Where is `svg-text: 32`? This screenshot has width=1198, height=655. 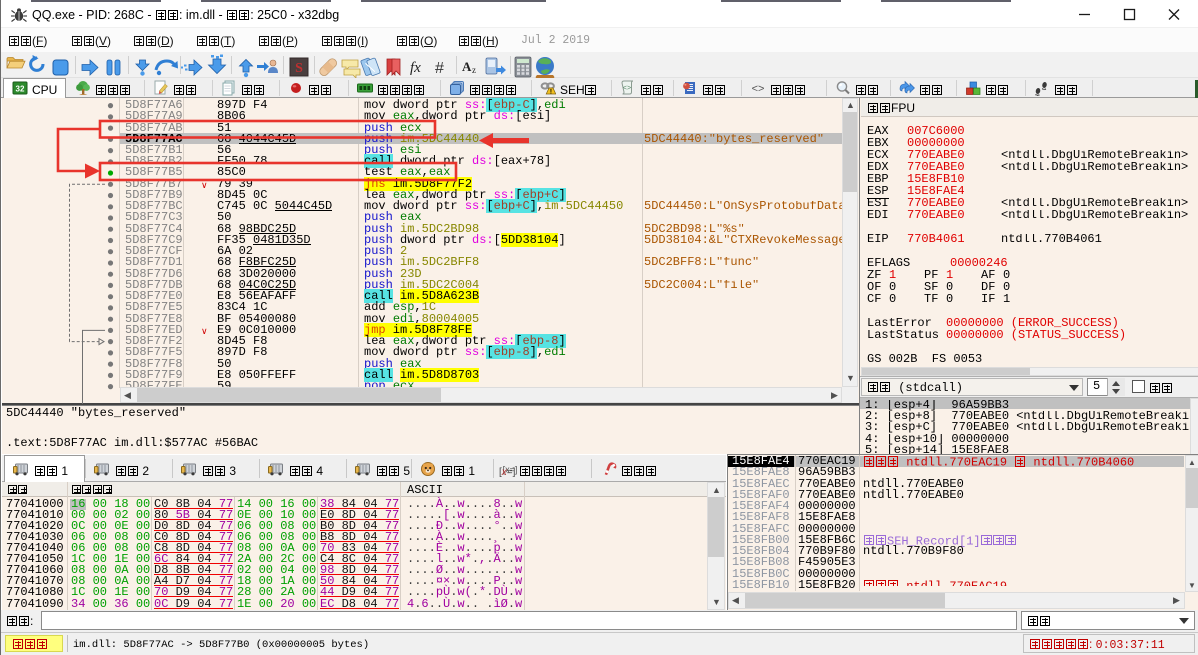 svg-text: 32 is located at coordinates (20, 89).